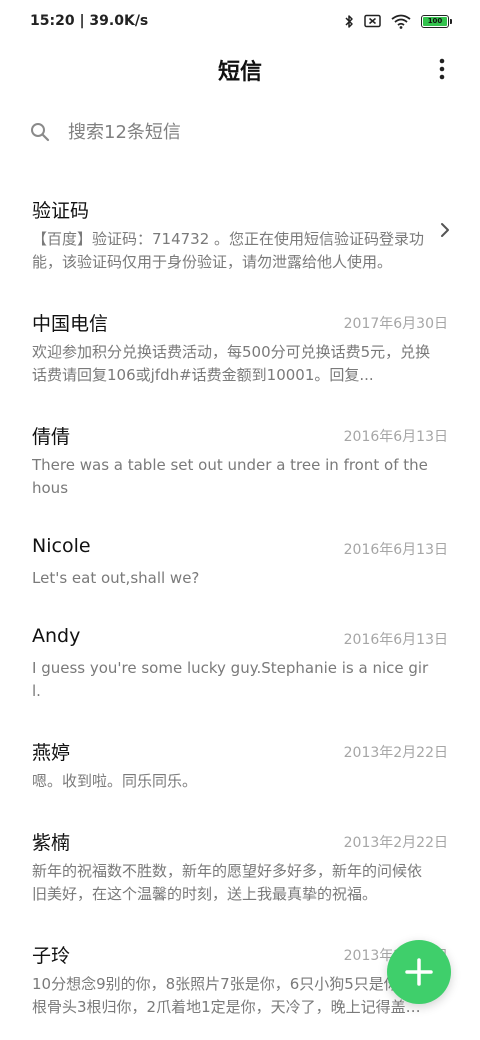 The width and height of the screenshot is (480, 1040). Describe the element at coordinates (61, 211) in the screenshot. I see `conversation-name: 验证码` at that location.